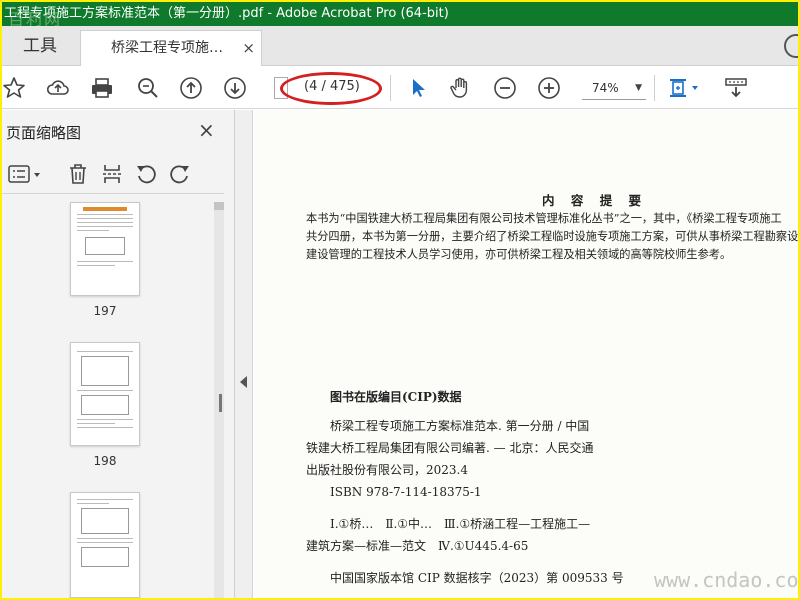 The width and height of the screenshot is (800, 600). I want to click on page-heading: 内 容 提 要, so click(595, 200).